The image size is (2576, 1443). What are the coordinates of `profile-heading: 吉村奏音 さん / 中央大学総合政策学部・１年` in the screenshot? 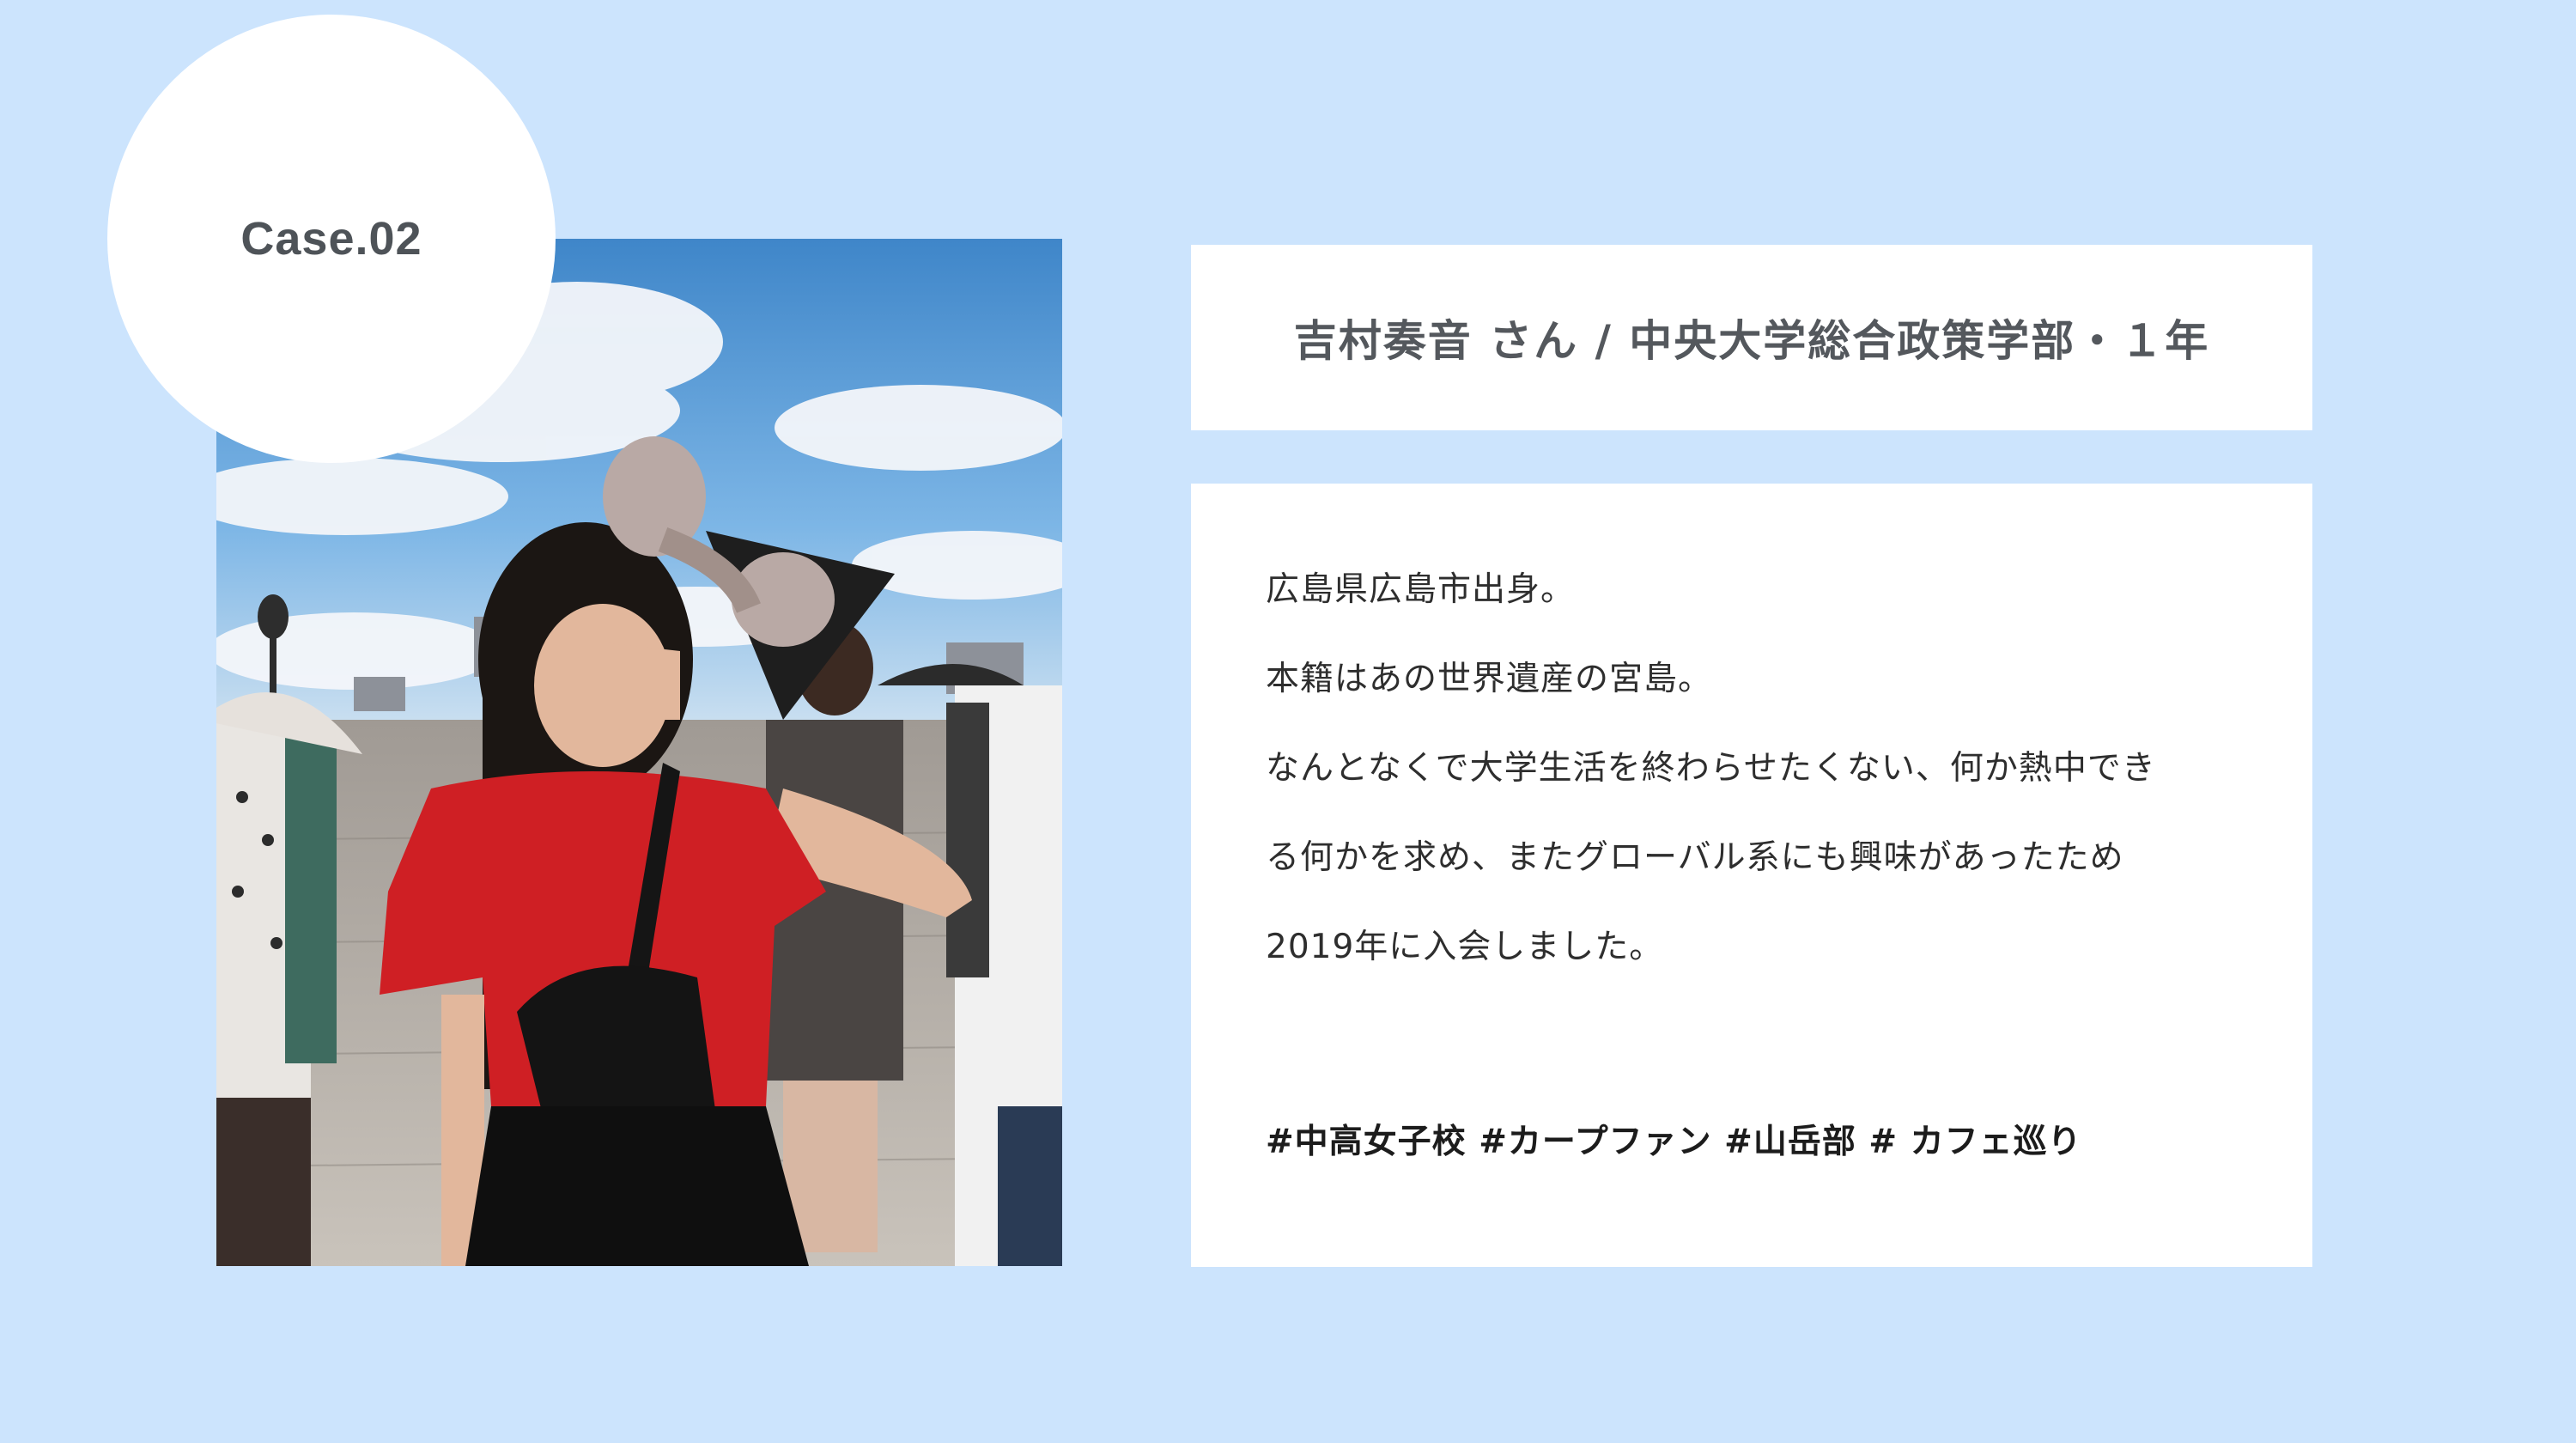 It's located at (1751, 341).